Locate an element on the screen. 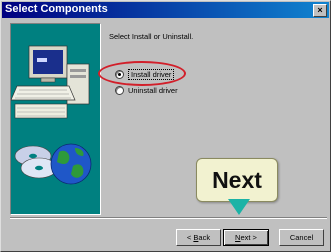 This screenshot has height=252, width=331. next-callout: Next is located at coordinates (237, 180).